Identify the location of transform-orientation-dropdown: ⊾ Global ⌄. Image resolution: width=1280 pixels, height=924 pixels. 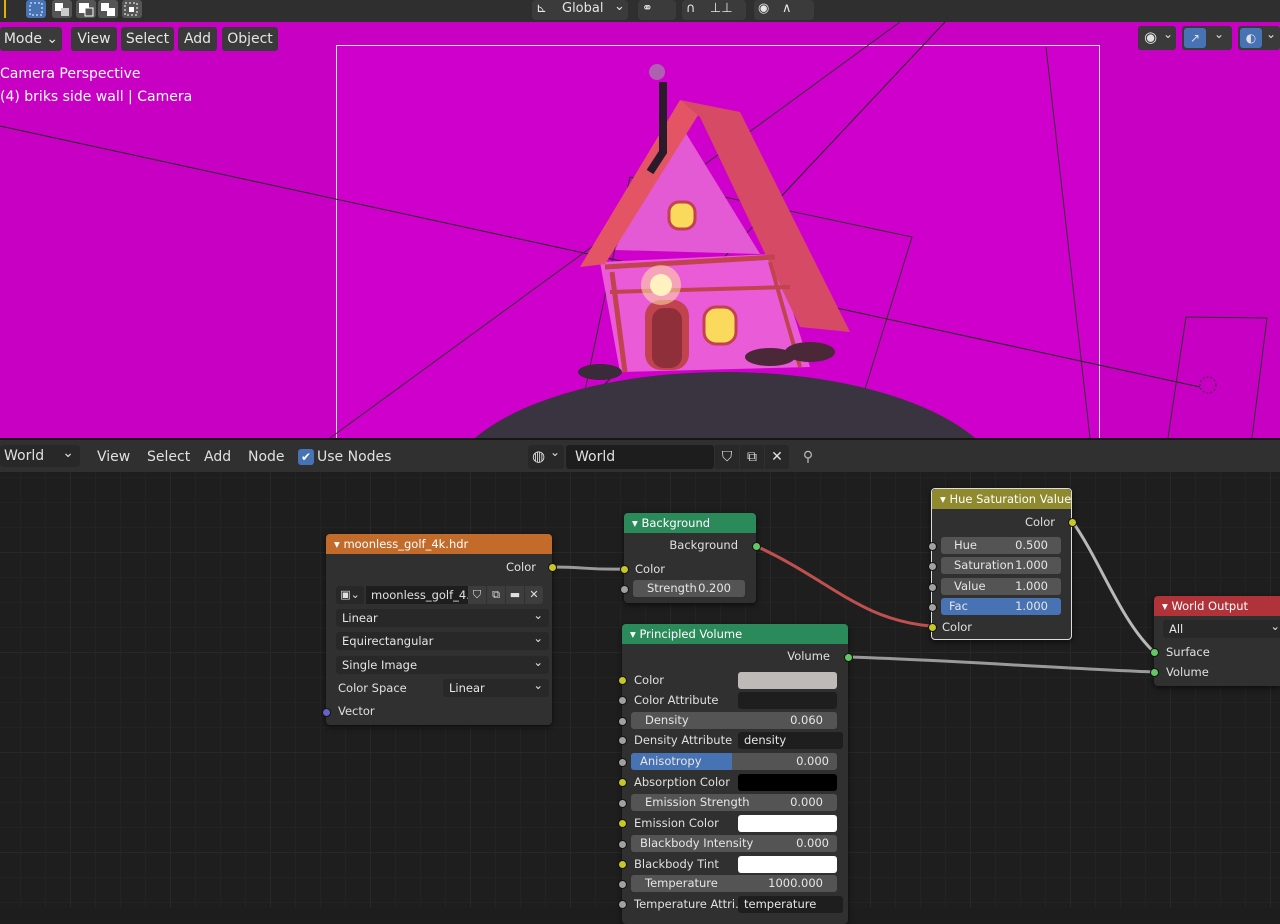
(580, 10).